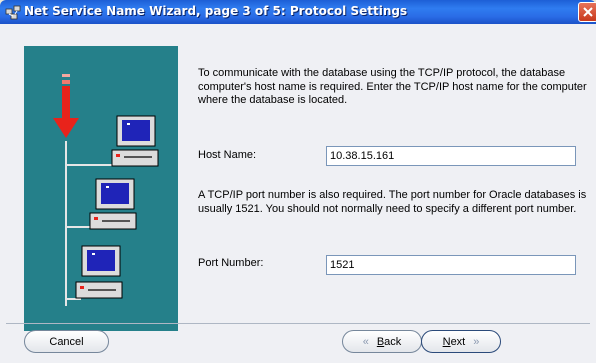 The image size is (596, 363). What do you see at coordinates (227, 155) in the screenshot?
I see `host-name-label: Host Name:` at bounding box center [227, 155].